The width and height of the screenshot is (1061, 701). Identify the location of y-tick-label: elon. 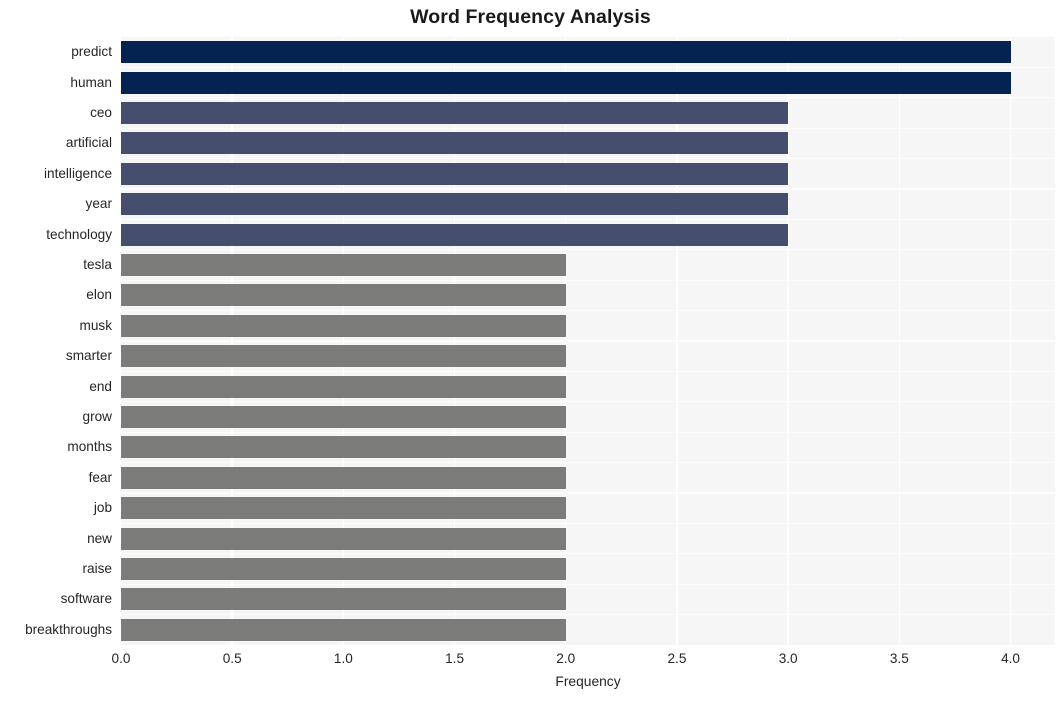
(99, 295).